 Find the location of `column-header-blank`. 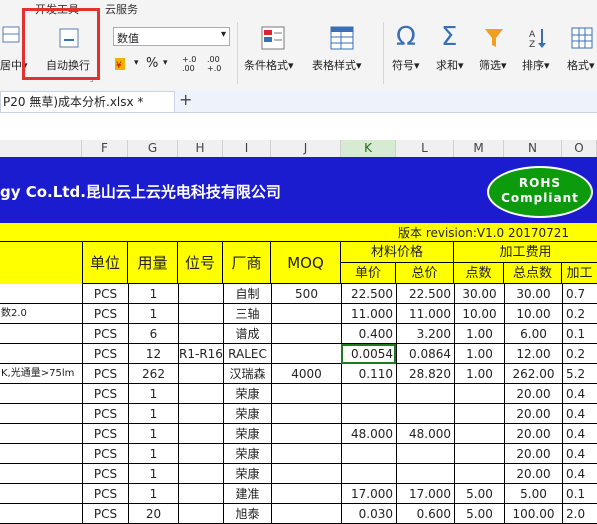

column-header-blank is located at coordinates (41, 148).